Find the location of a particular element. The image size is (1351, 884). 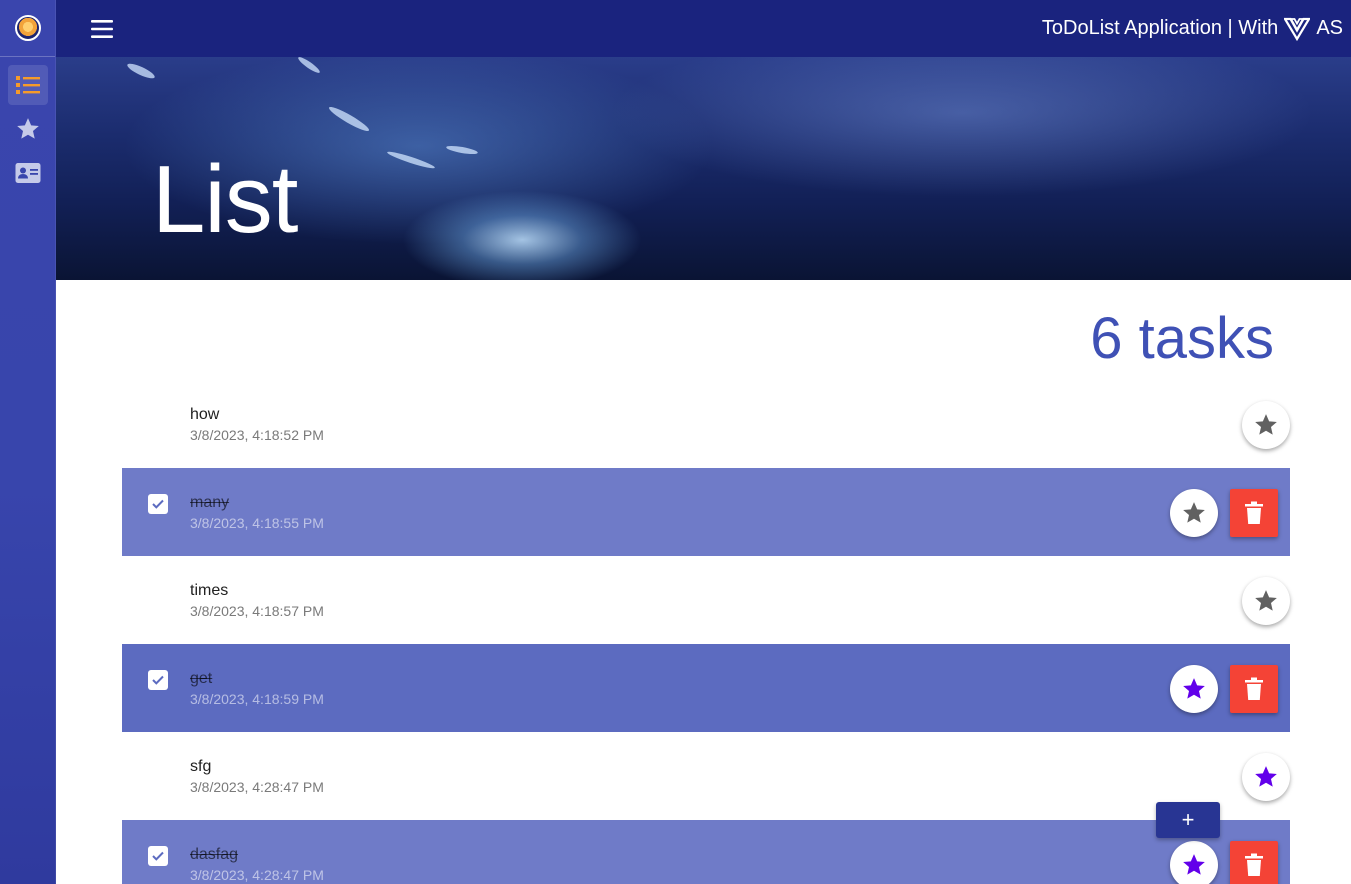

sidebar-header is located at coordinates (27, 28).